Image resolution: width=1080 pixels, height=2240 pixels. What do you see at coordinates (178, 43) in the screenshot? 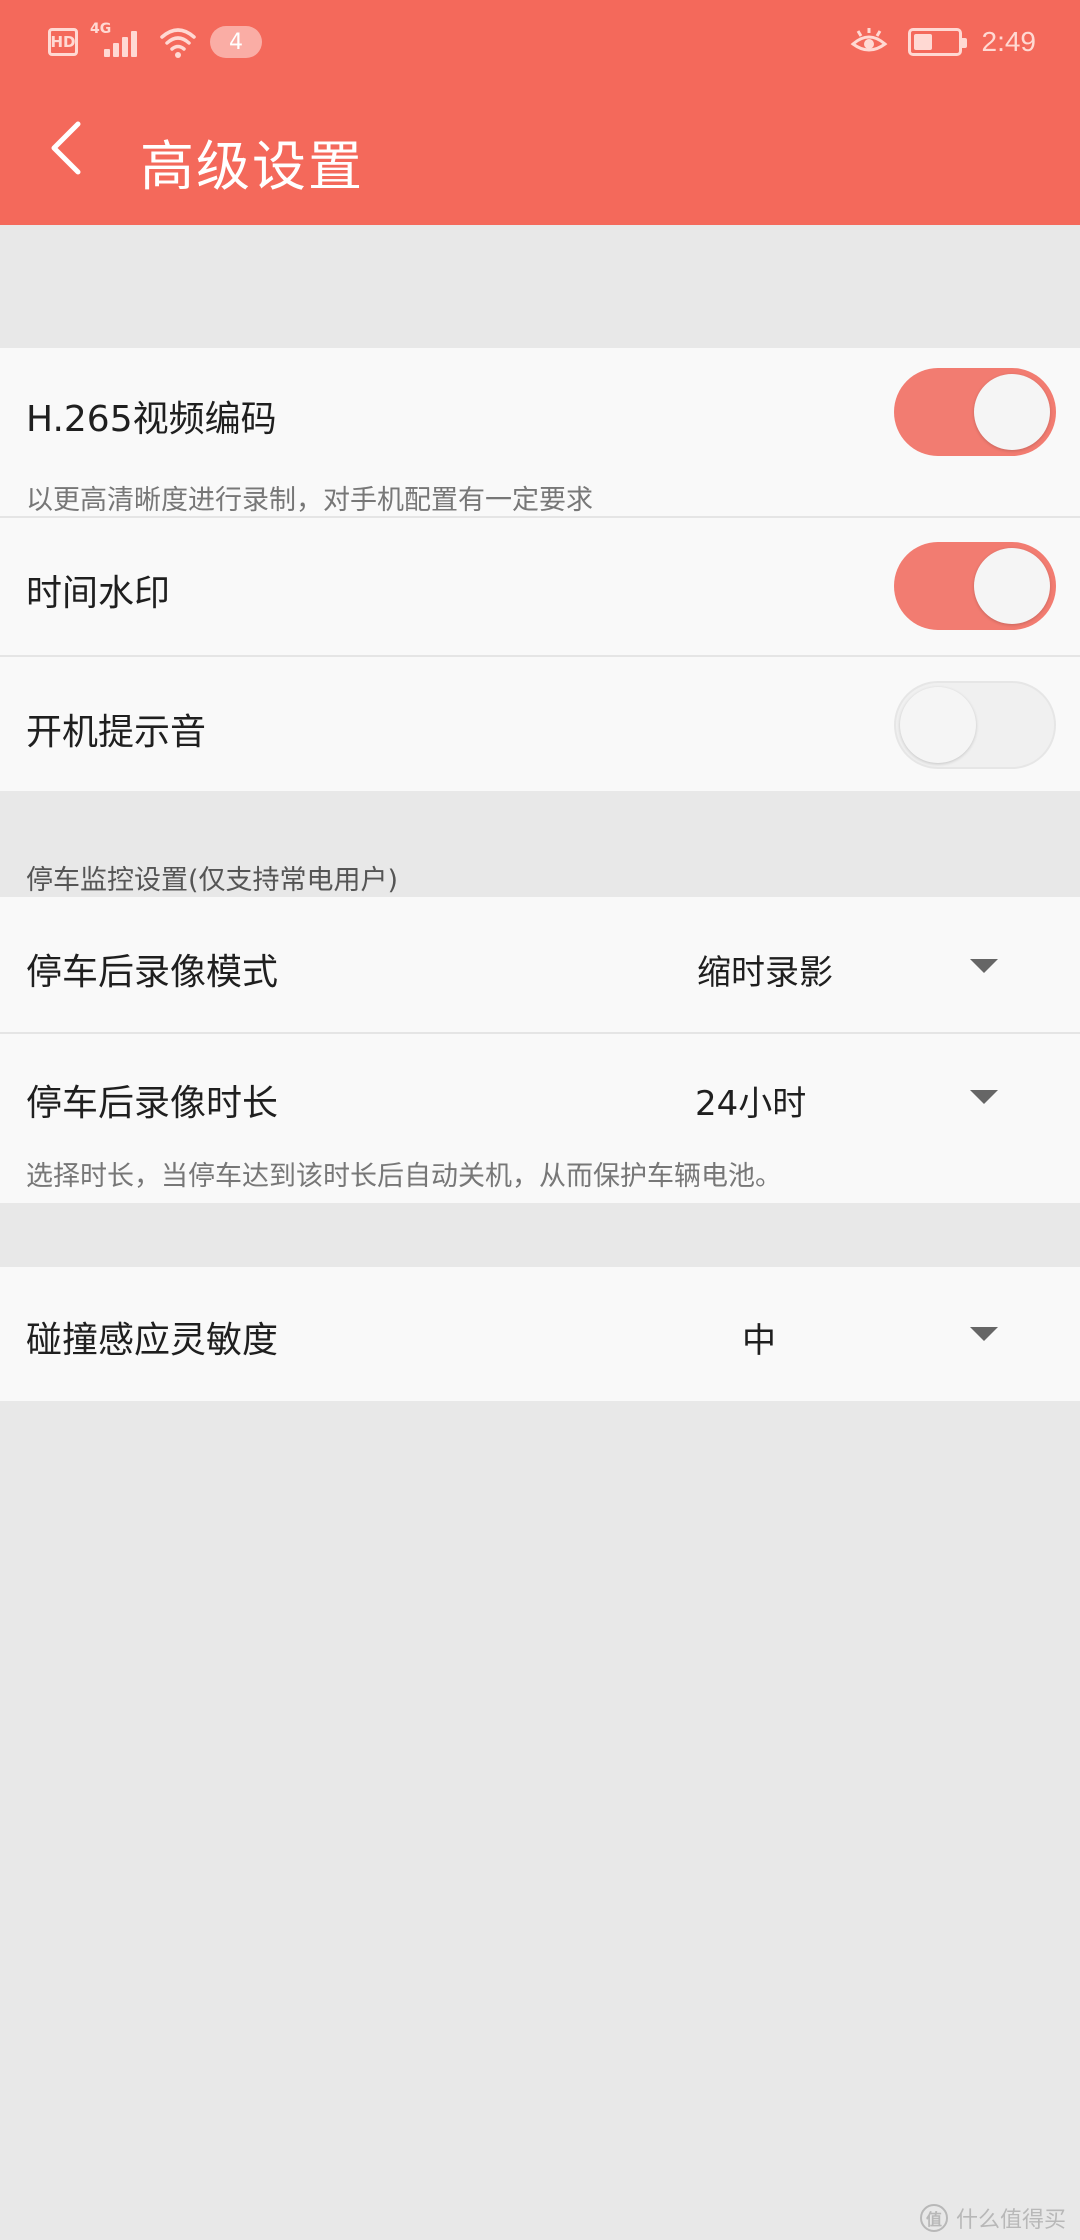
I see `wifi-icon` at bounding box center [178, 43].